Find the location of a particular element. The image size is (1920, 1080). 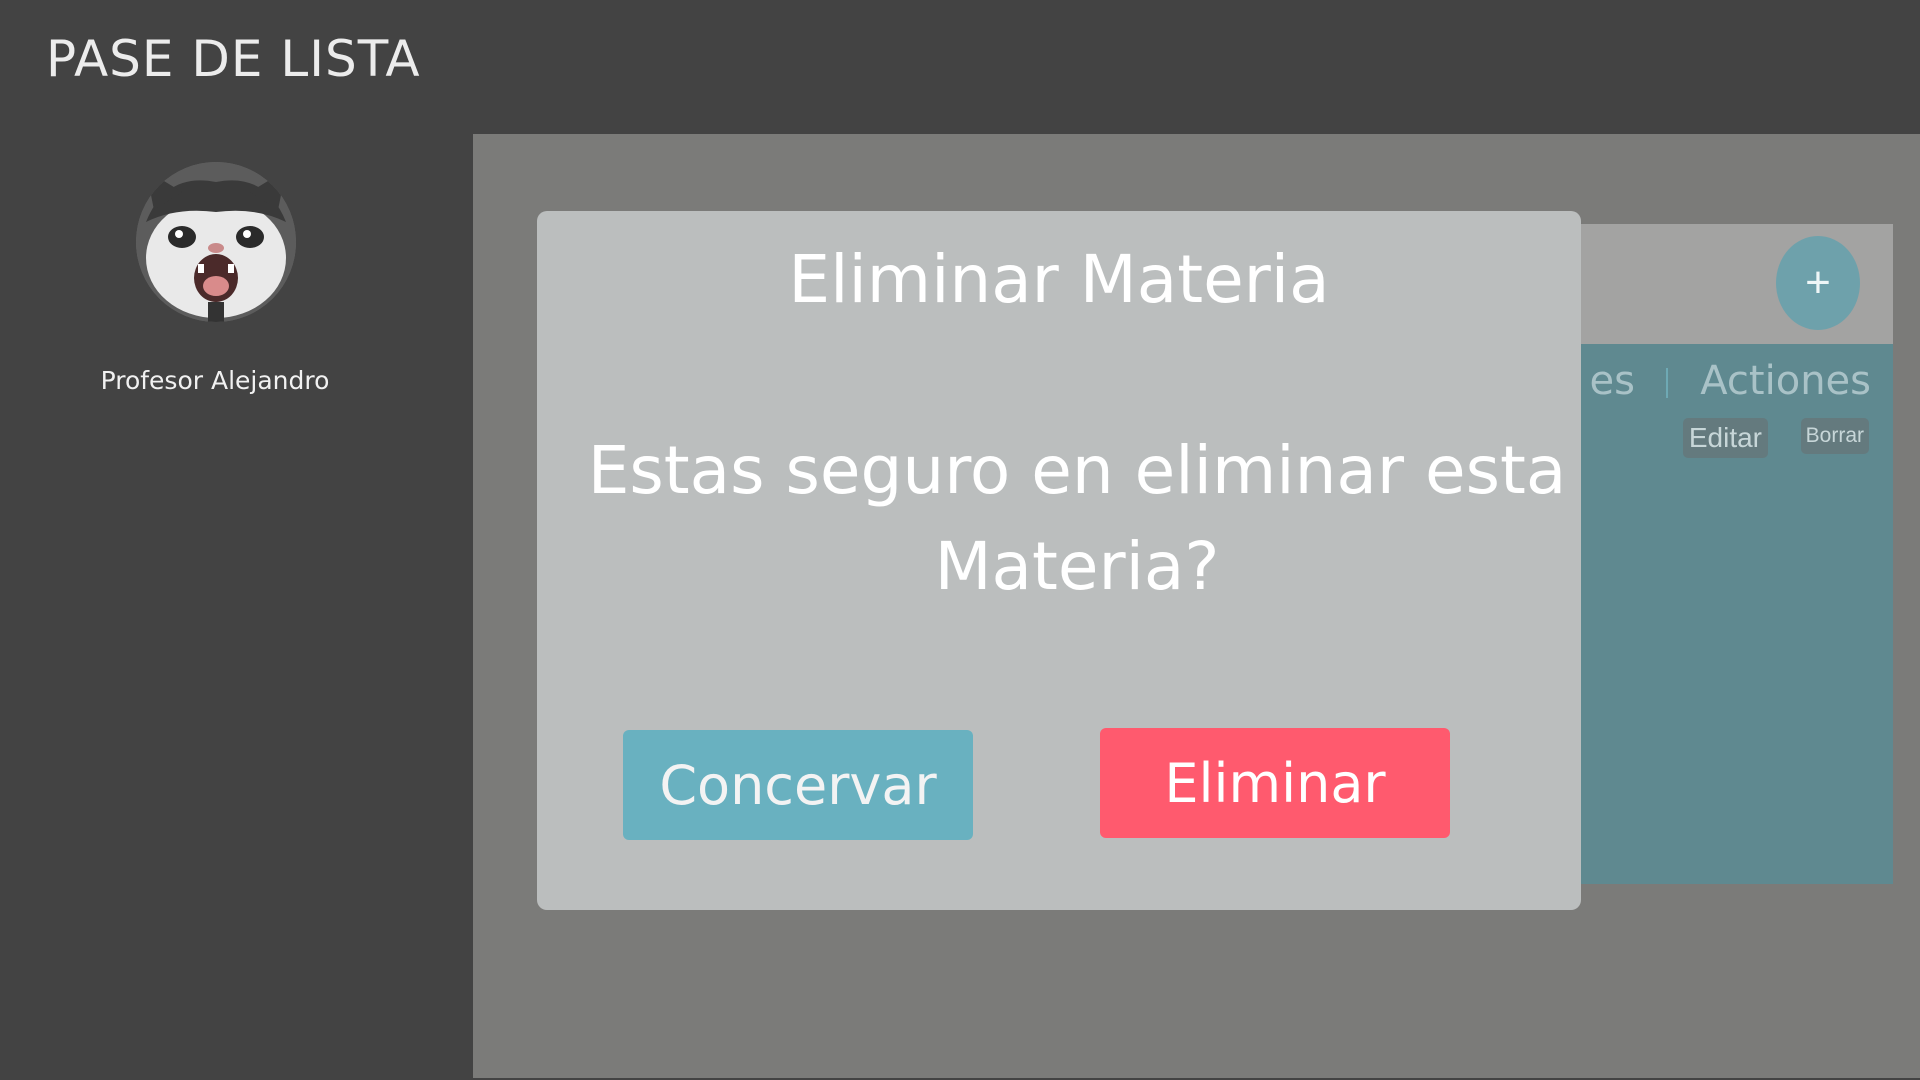

cat-avatar-image is located at coordinates (216, 242).